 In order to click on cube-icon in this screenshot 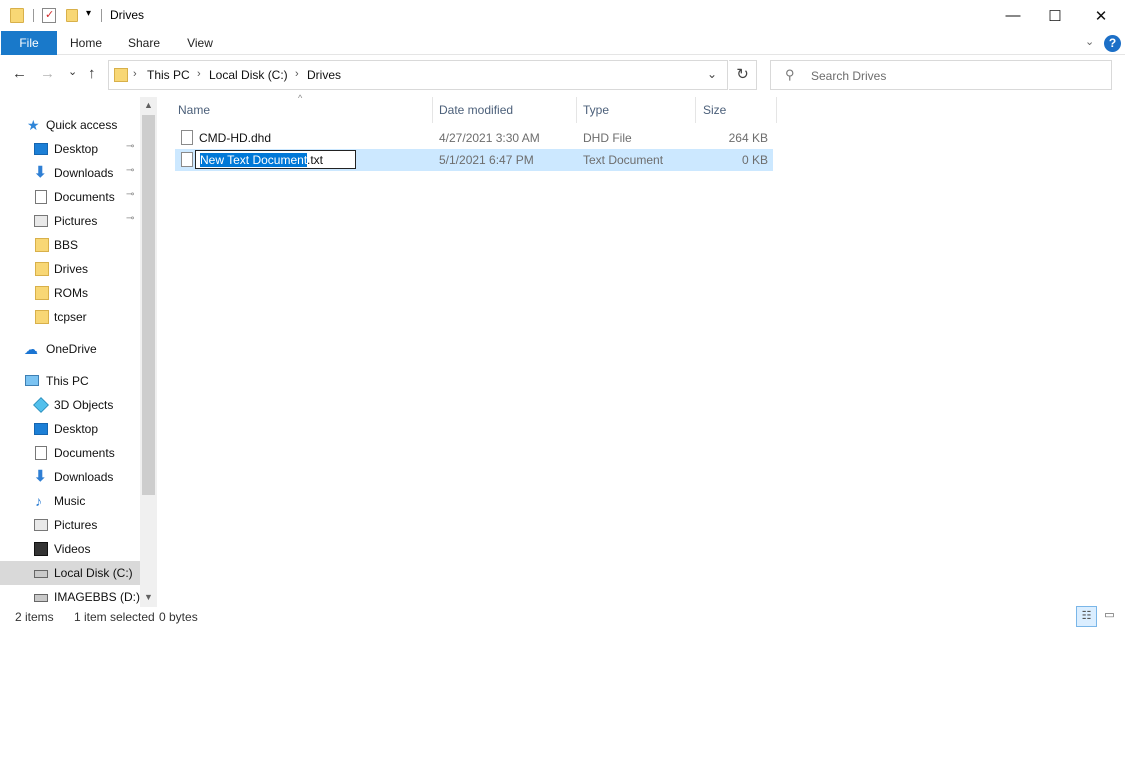, I will do `click(41, 405)`.